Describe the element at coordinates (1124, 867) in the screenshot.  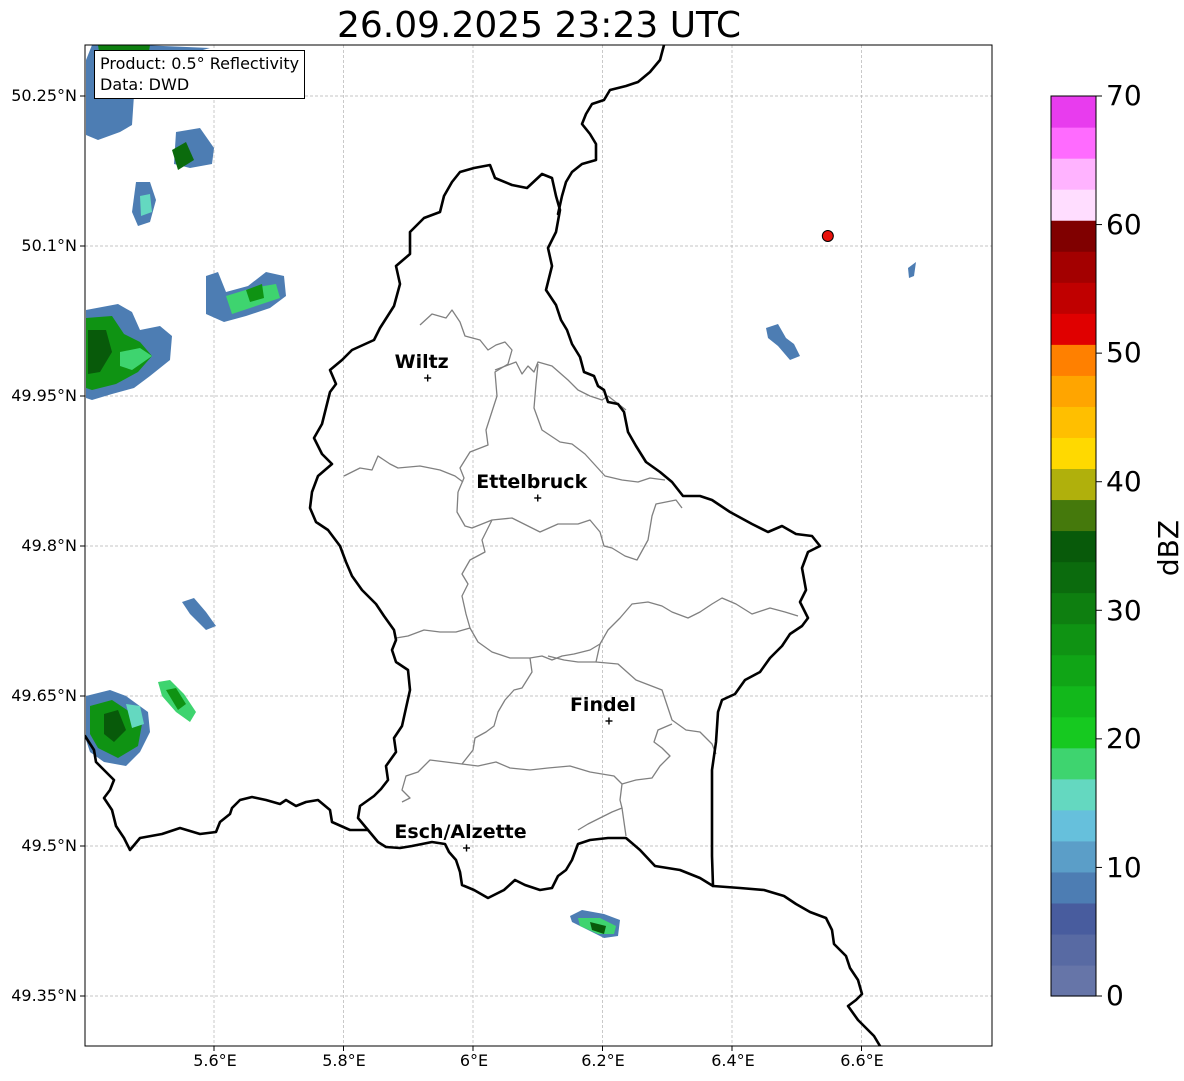
I see `colorbar-tick-10: 10` at that location.